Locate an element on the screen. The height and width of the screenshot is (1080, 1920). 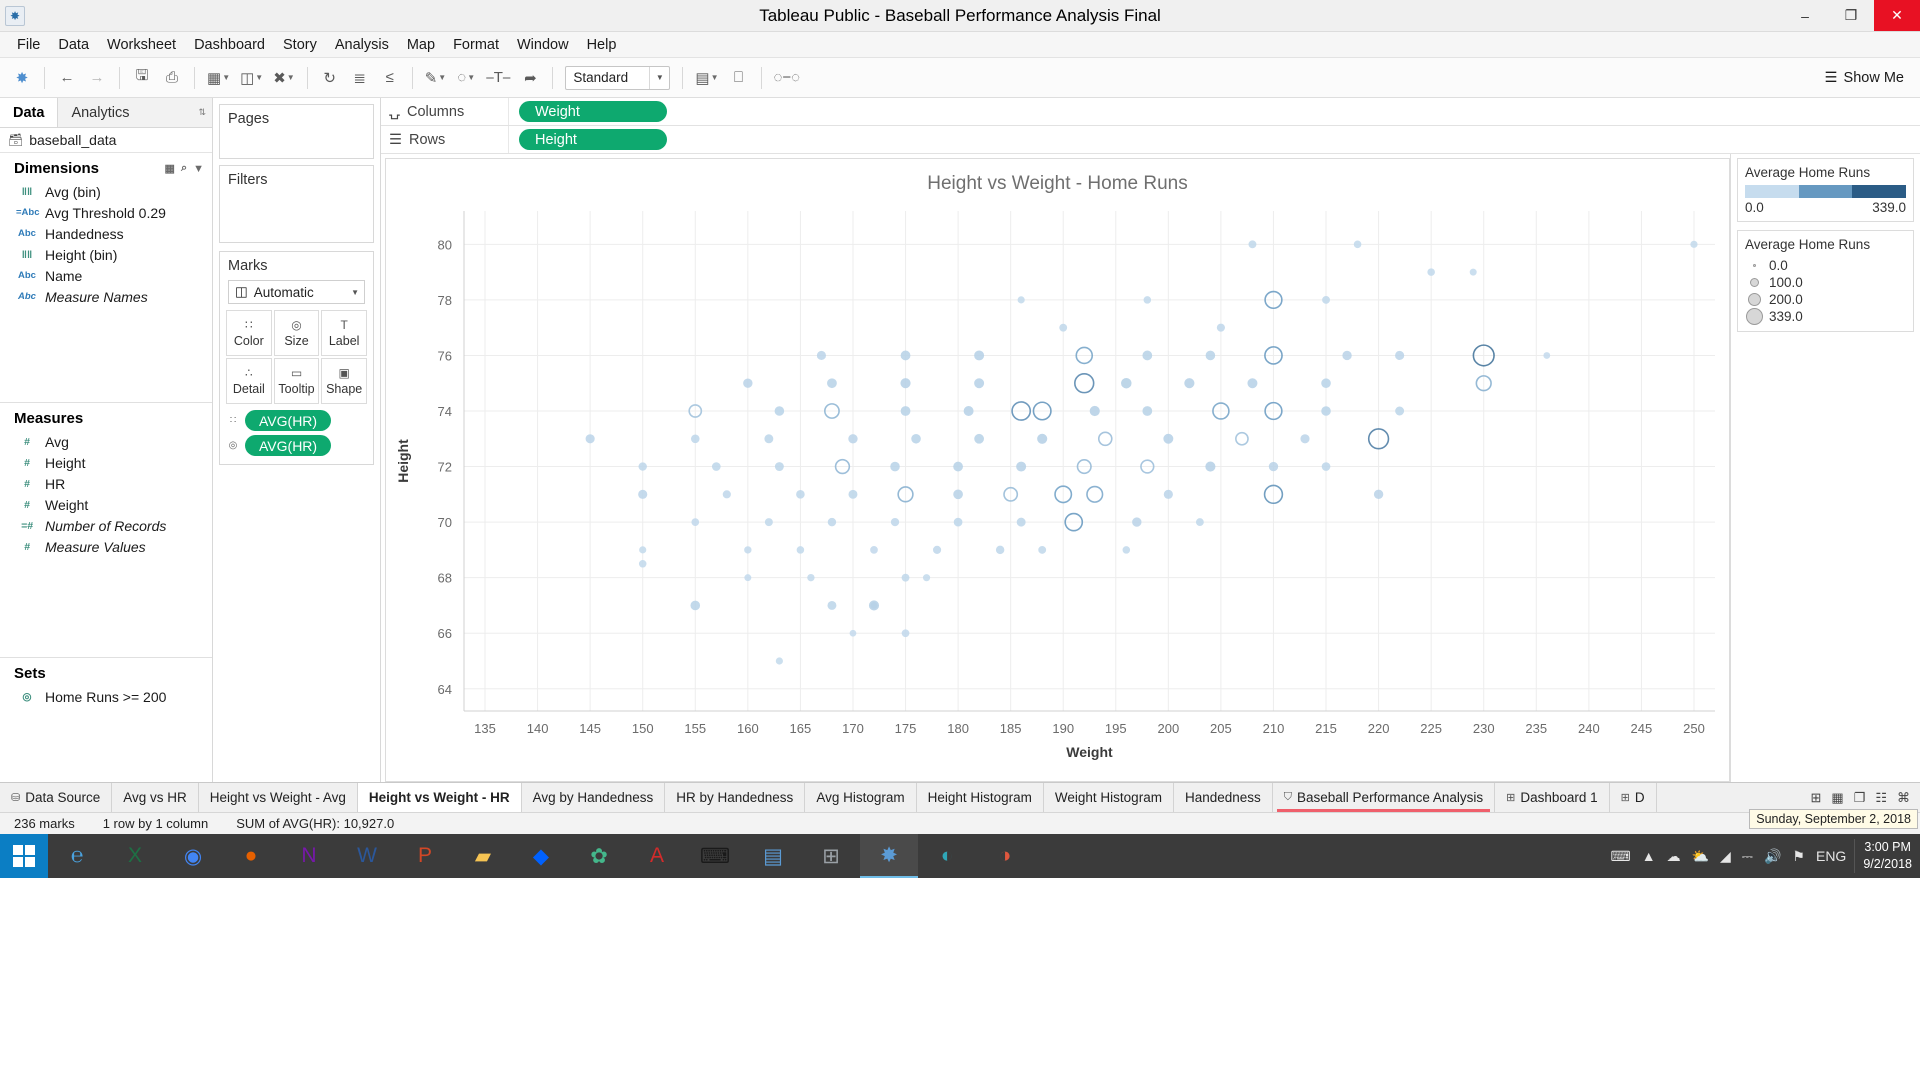
dimension-item: Abc Handedness is located at coordinates (106, 233).